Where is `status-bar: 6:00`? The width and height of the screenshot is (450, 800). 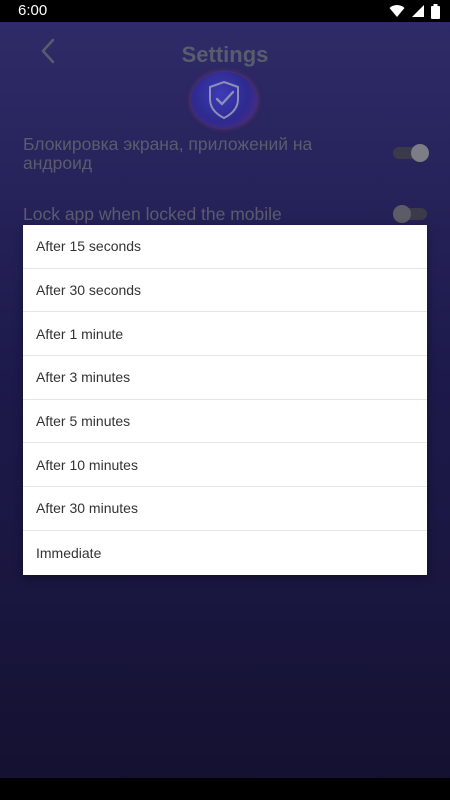 status-bar: 6:00 is located at coordinates (225, 11).